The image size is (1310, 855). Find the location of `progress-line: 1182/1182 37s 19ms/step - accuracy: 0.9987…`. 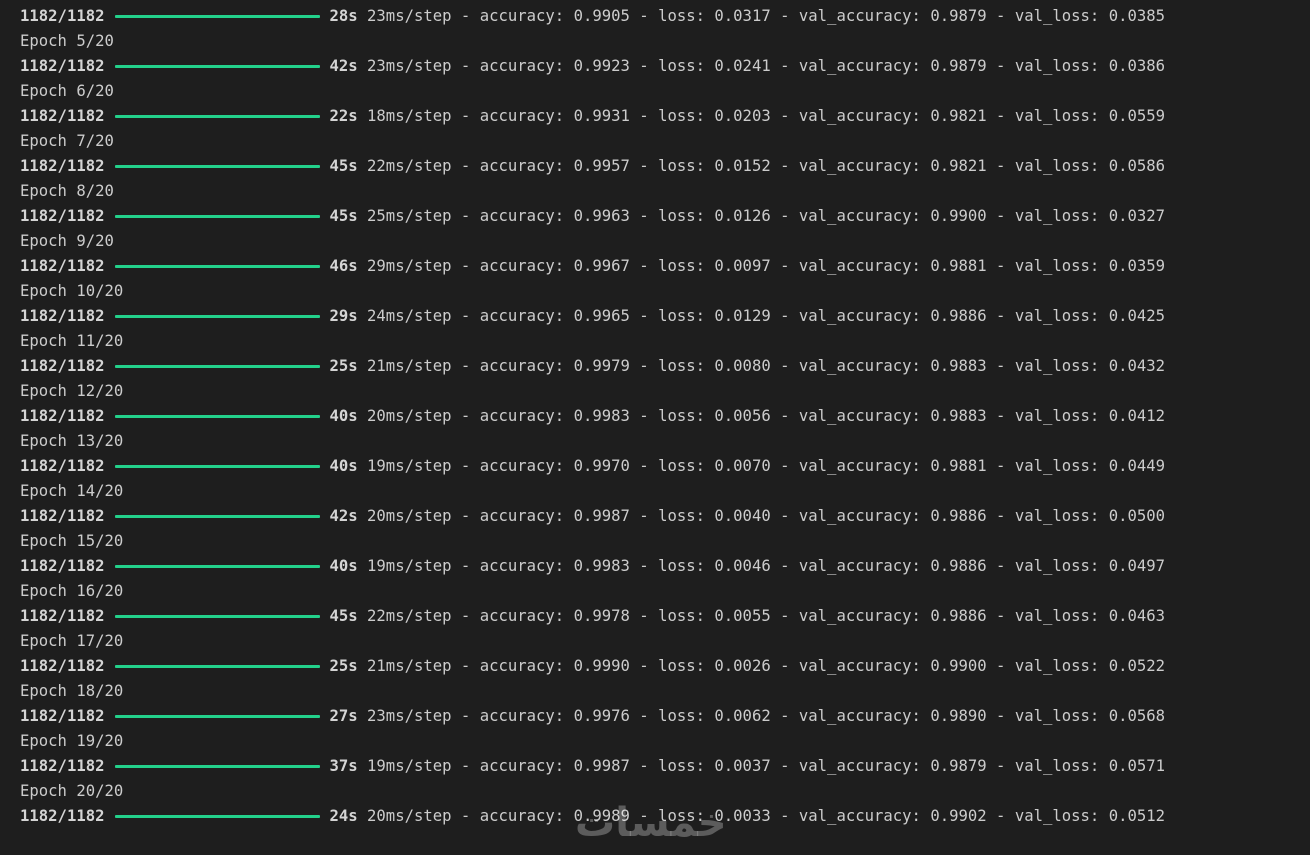

progress-line: 1182/1182 37s 19ms/step - accuracy: 0.9987… is located at coordinates (665, 766).